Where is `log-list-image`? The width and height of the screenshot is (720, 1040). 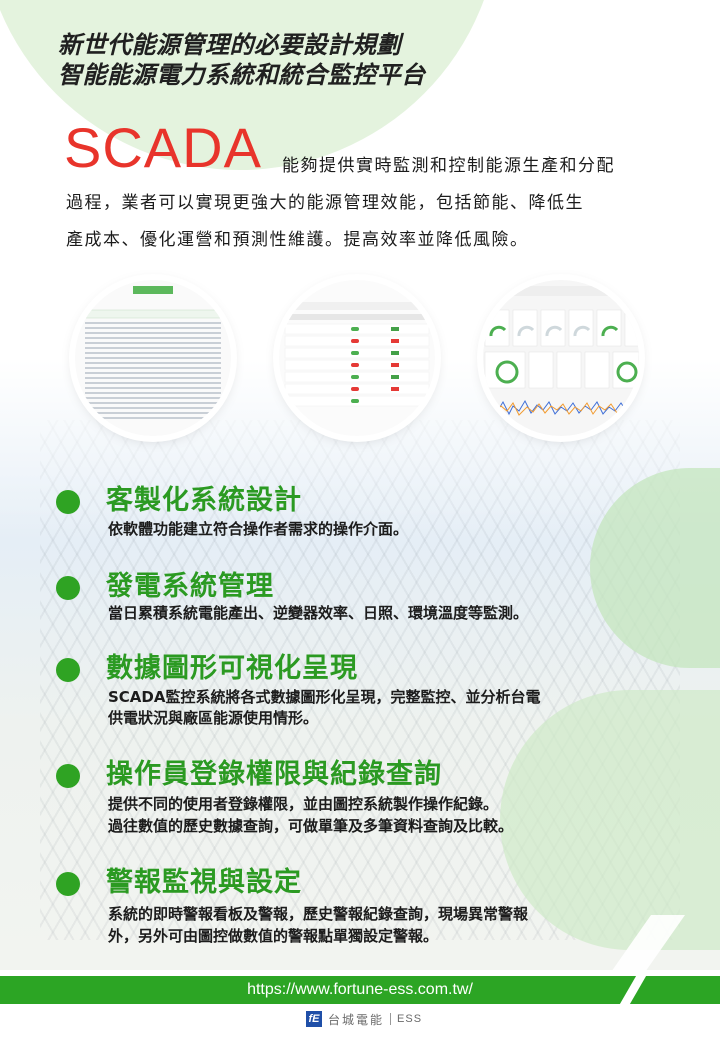 log-list-image is located at coordinates (153, 358).